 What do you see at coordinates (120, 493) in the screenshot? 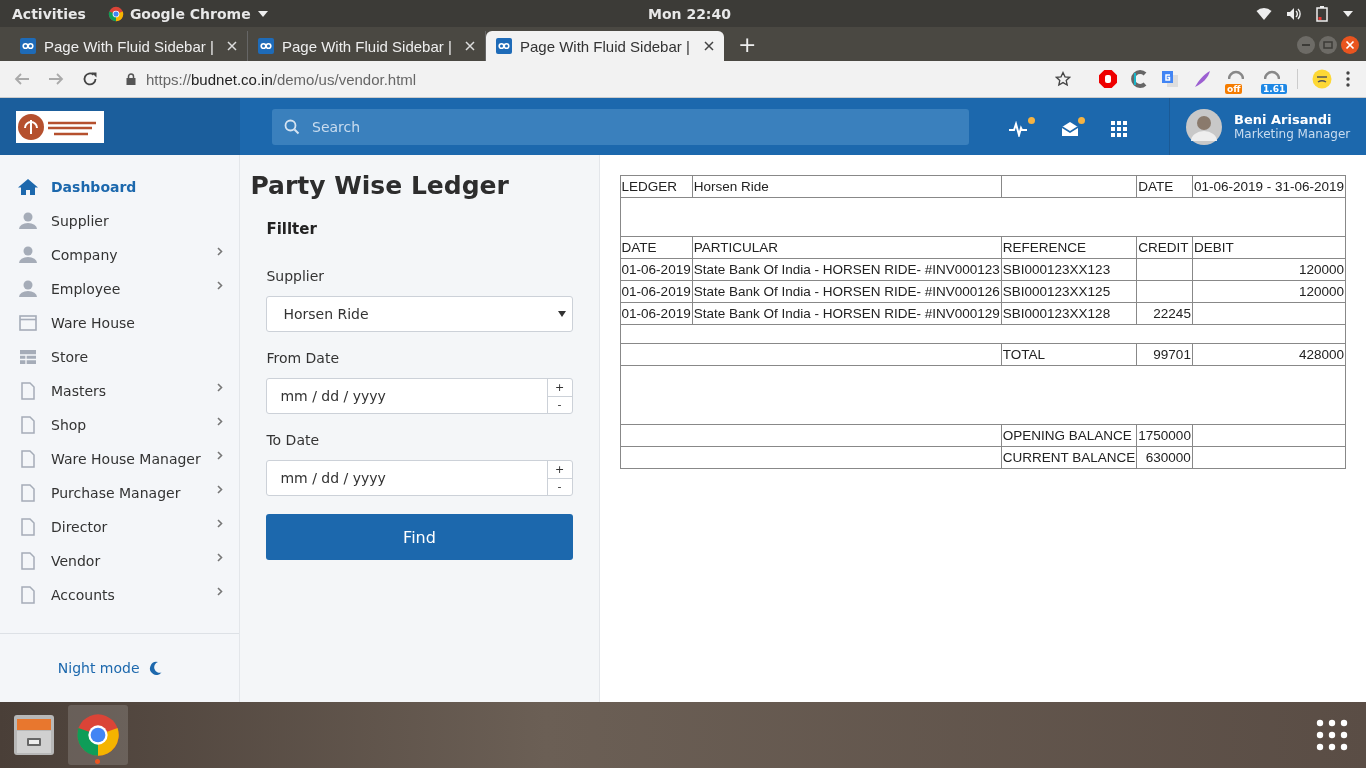
I see `sidebar-item: Purchase Manager` at bounding box center [120, 493].